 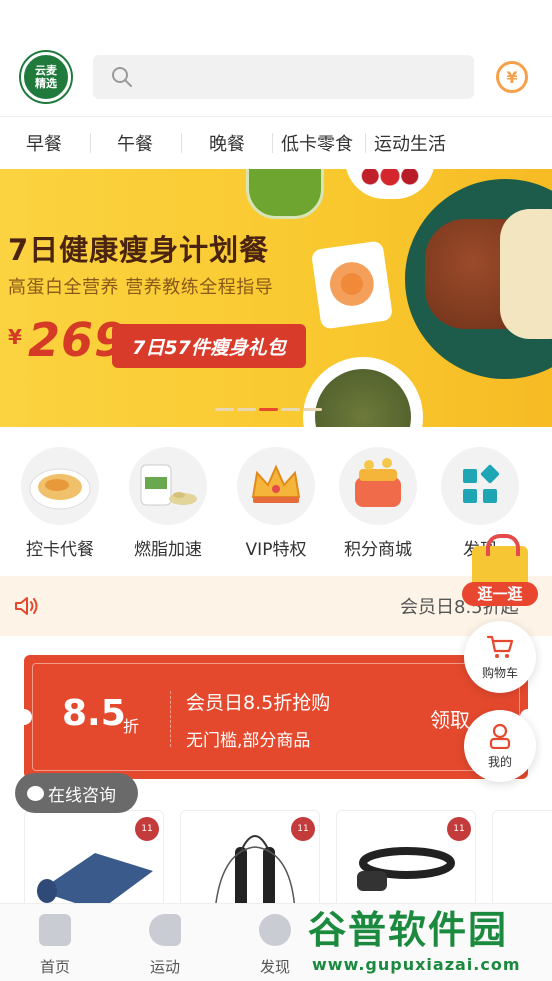 What do you see at coordinates (283, 77) in the screenshot?
I see `search-input` at bounding box center [283, 77].